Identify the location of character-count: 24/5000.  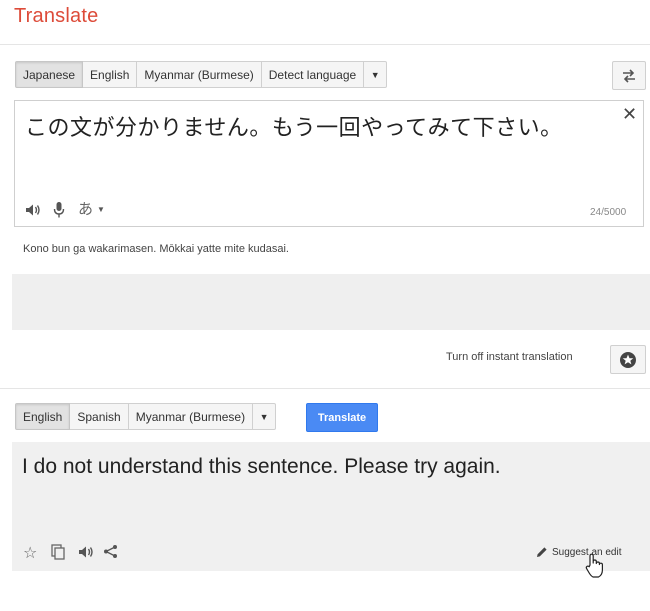
(608, 212).